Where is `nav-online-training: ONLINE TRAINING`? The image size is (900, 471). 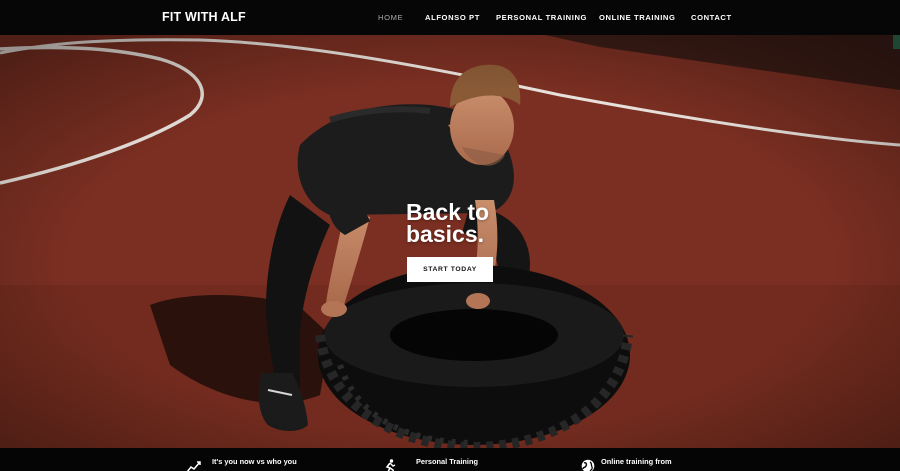 nav-online-training: ONLINE TRAINING is located at coordinates (637, 17).